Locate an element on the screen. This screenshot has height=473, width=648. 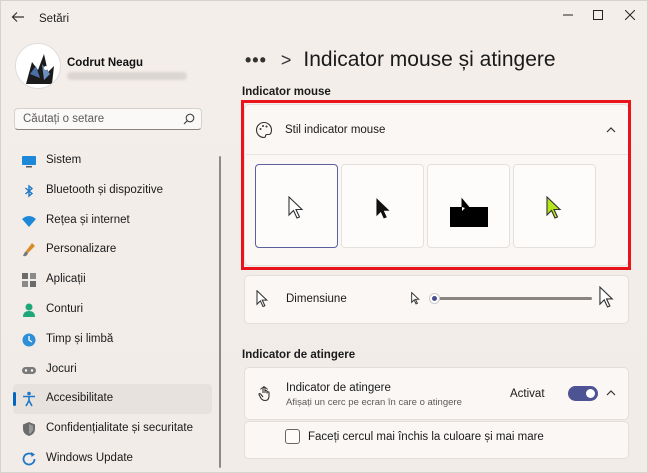
sidebar-item-jocuri: Jocuri is located at coordinates (112, 370).